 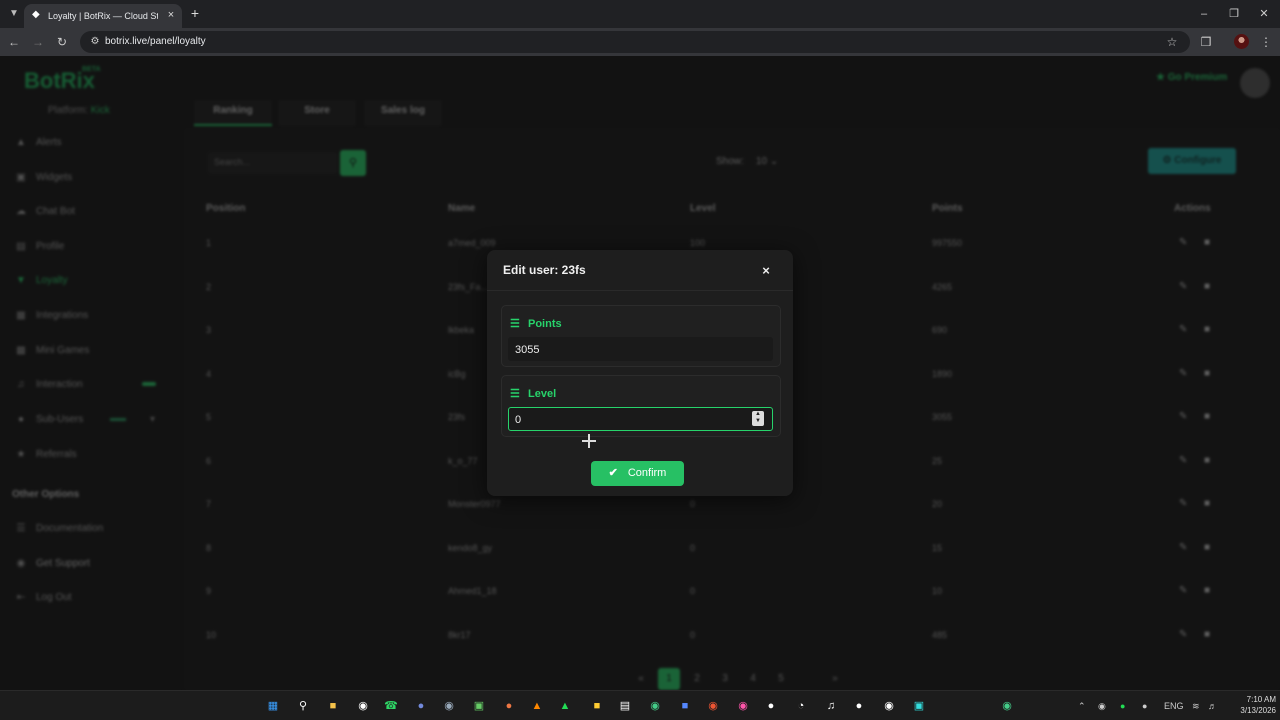 I want to click on sidebar-item-integrations: ▦ Integrations, so click(x=94, y=316).